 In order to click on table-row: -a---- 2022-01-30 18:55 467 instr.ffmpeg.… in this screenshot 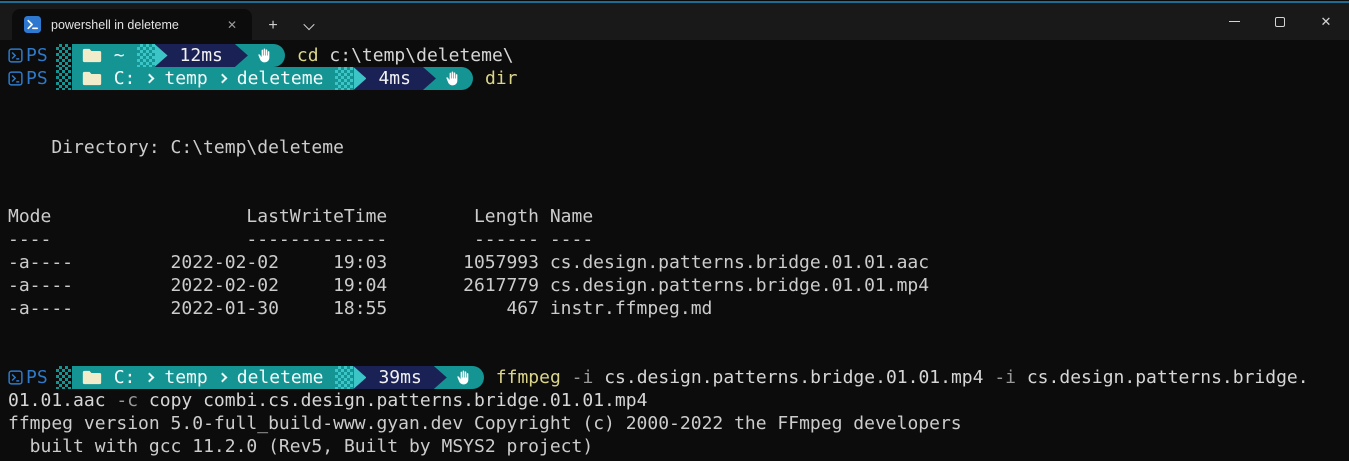, I will do `click(678, 308)`.